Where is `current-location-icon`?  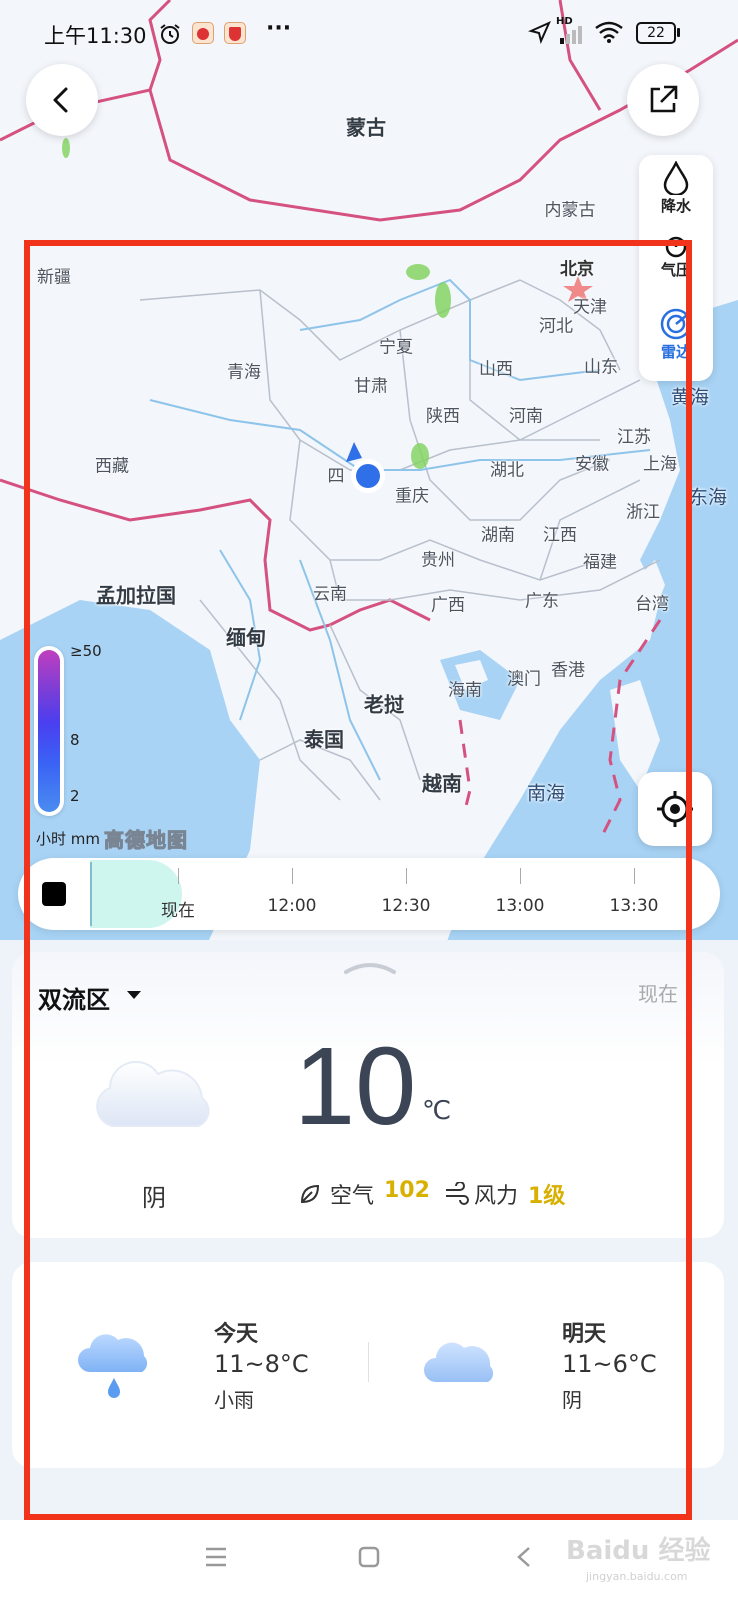 current-location-icon is located at coordinates (364, 468).